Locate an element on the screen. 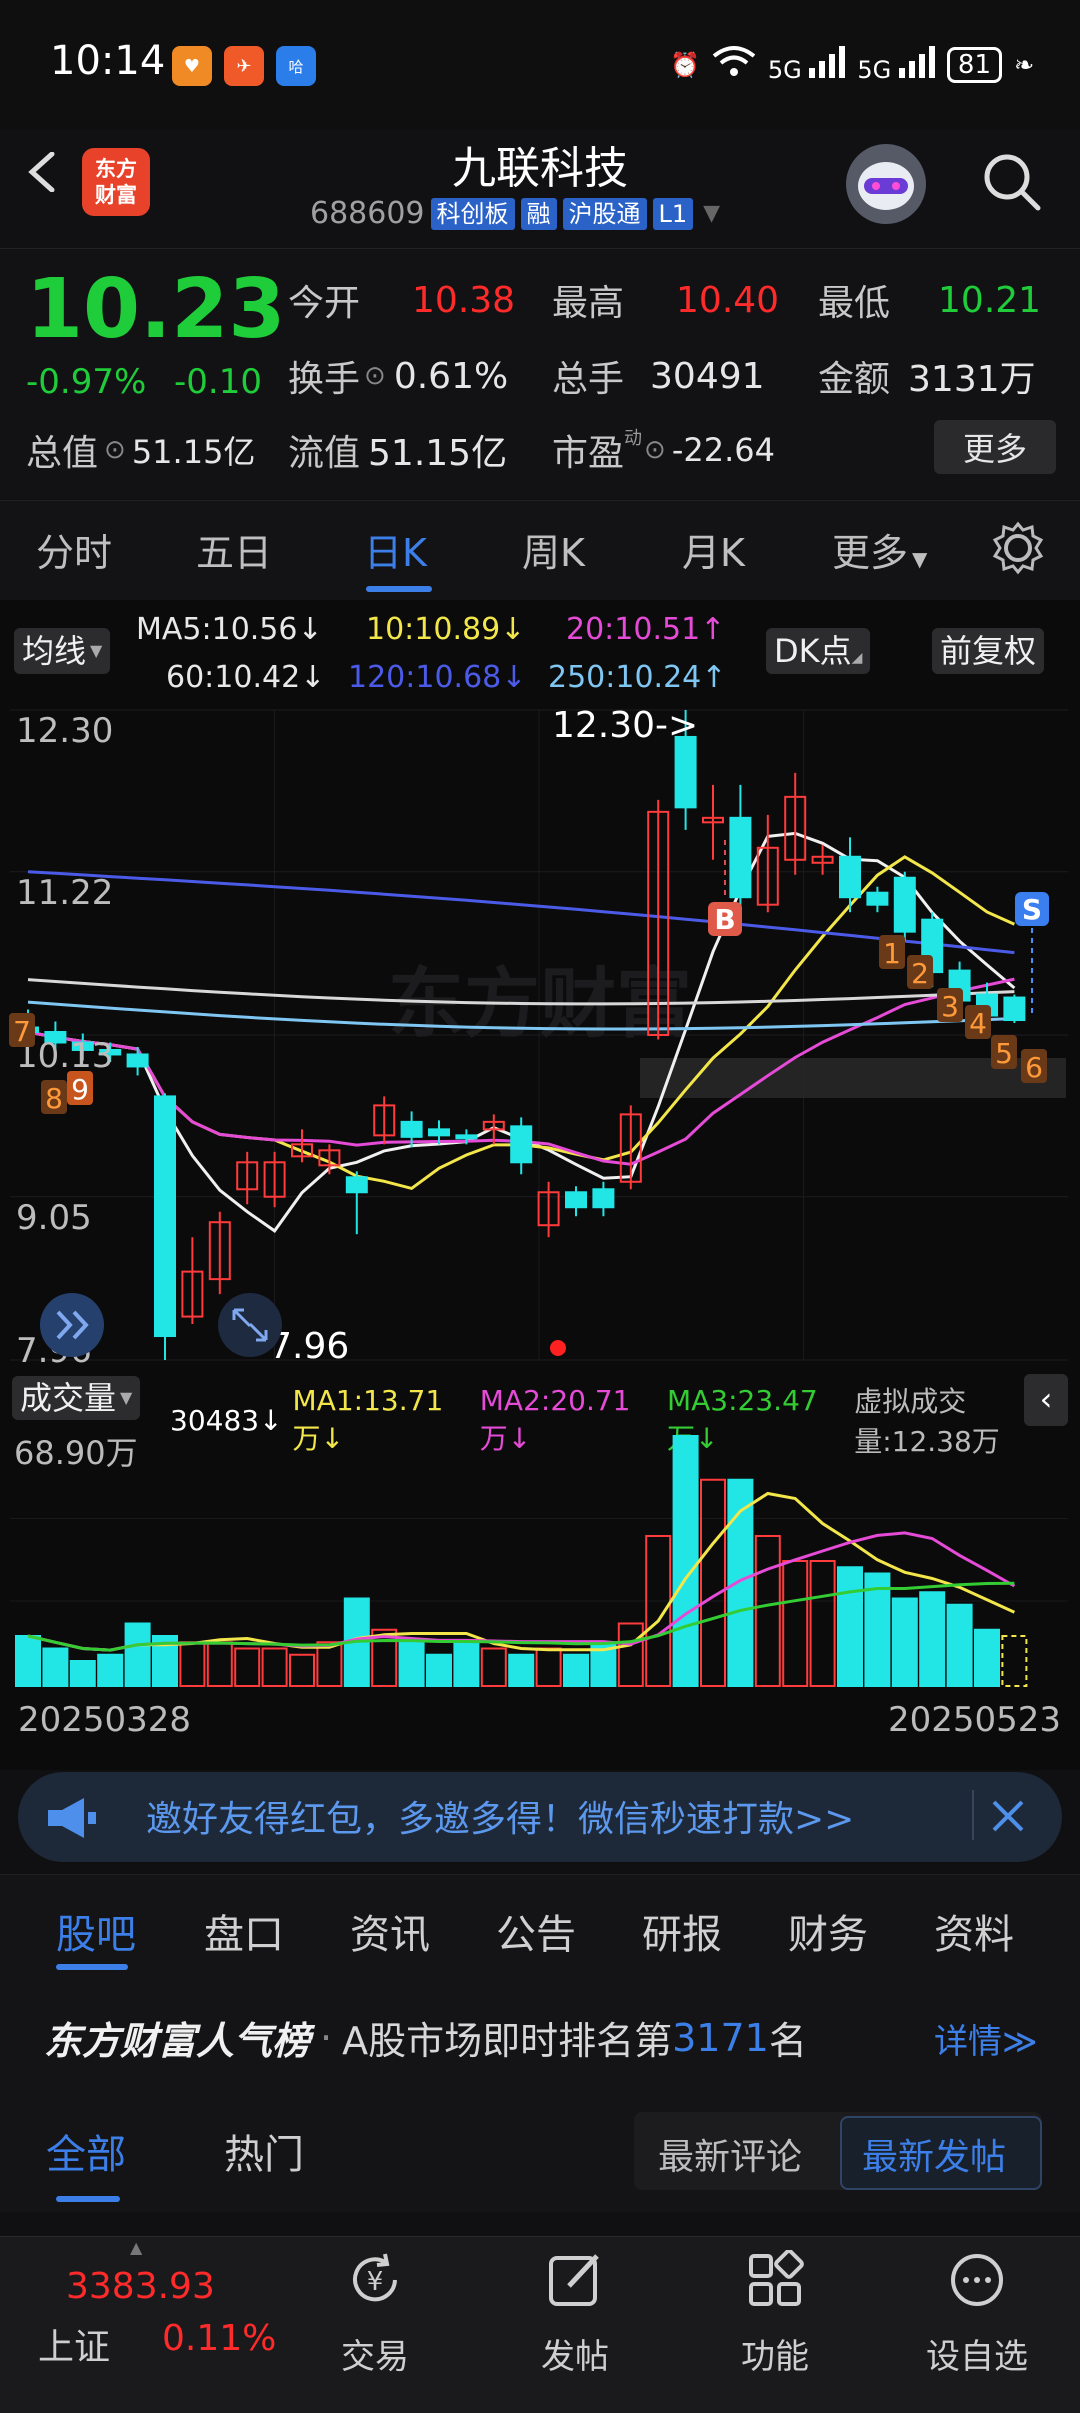  event-dot is located at coordinates (558, 1348).